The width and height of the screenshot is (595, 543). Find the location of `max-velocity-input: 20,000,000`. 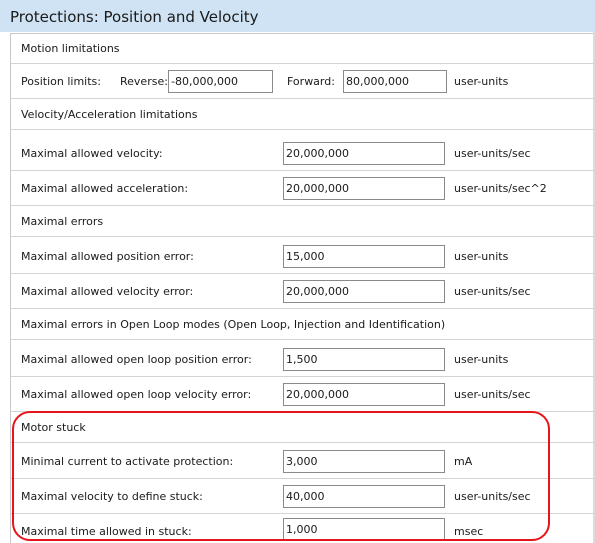

max-velocity-input: 20,000,000 is located at coordinates (364, 153).